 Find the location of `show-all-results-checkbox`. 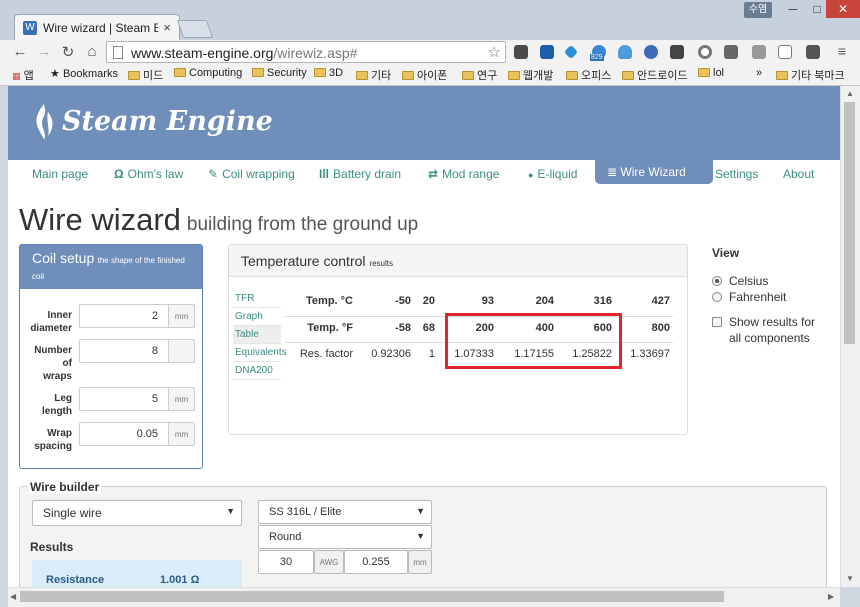

show-all-results-checkbox is located at coordinates (717, 322).